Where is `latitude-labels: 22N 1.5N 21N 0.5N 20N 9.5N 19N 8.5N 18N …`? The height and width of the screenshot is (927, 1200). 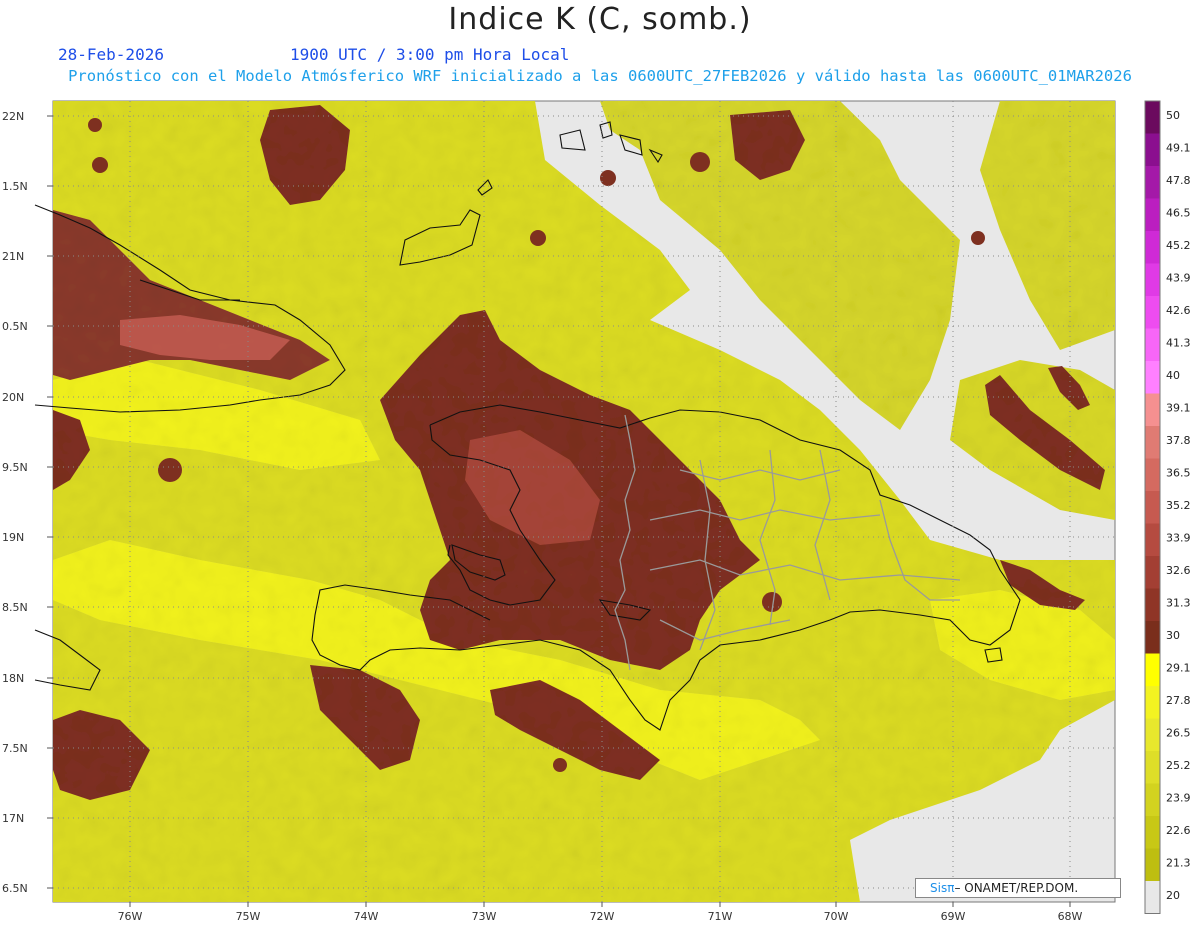 latitude-labels: 22N 1.5N 21N 0.5N 20N 9.5N 19N 8.5N 18N … is located at coordinates (15, 502).